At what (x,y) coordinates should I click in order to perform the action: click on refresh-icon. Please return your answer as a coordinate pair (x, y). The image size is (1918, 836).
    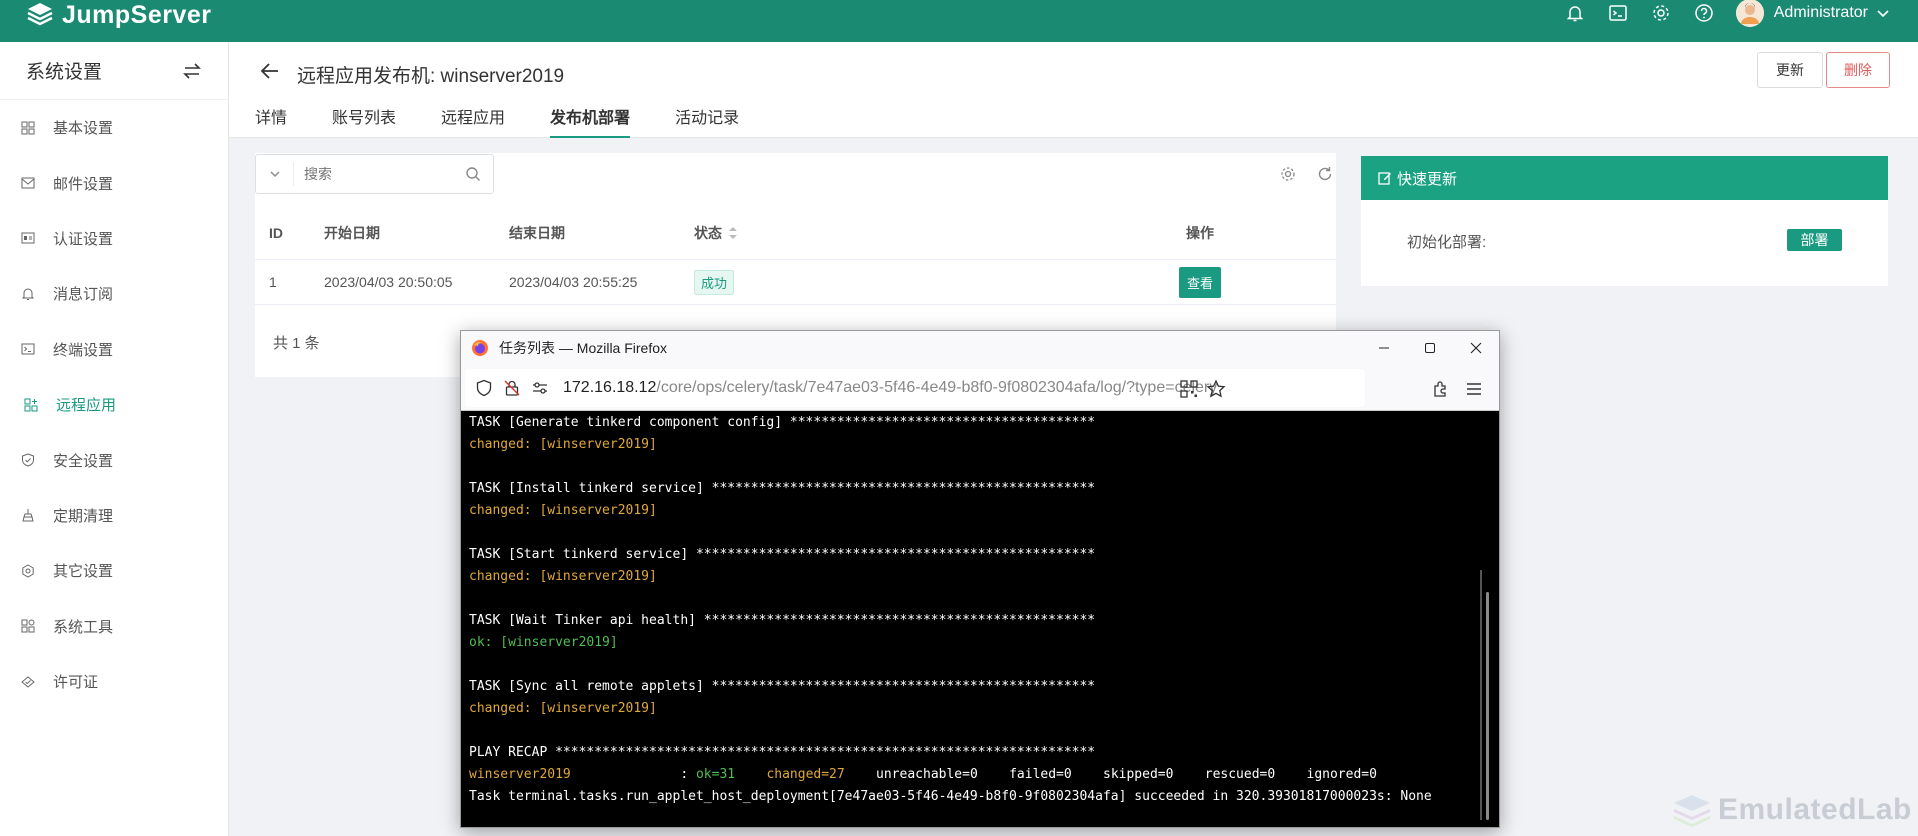
    Looking at the image, I should click on (1325, 174).